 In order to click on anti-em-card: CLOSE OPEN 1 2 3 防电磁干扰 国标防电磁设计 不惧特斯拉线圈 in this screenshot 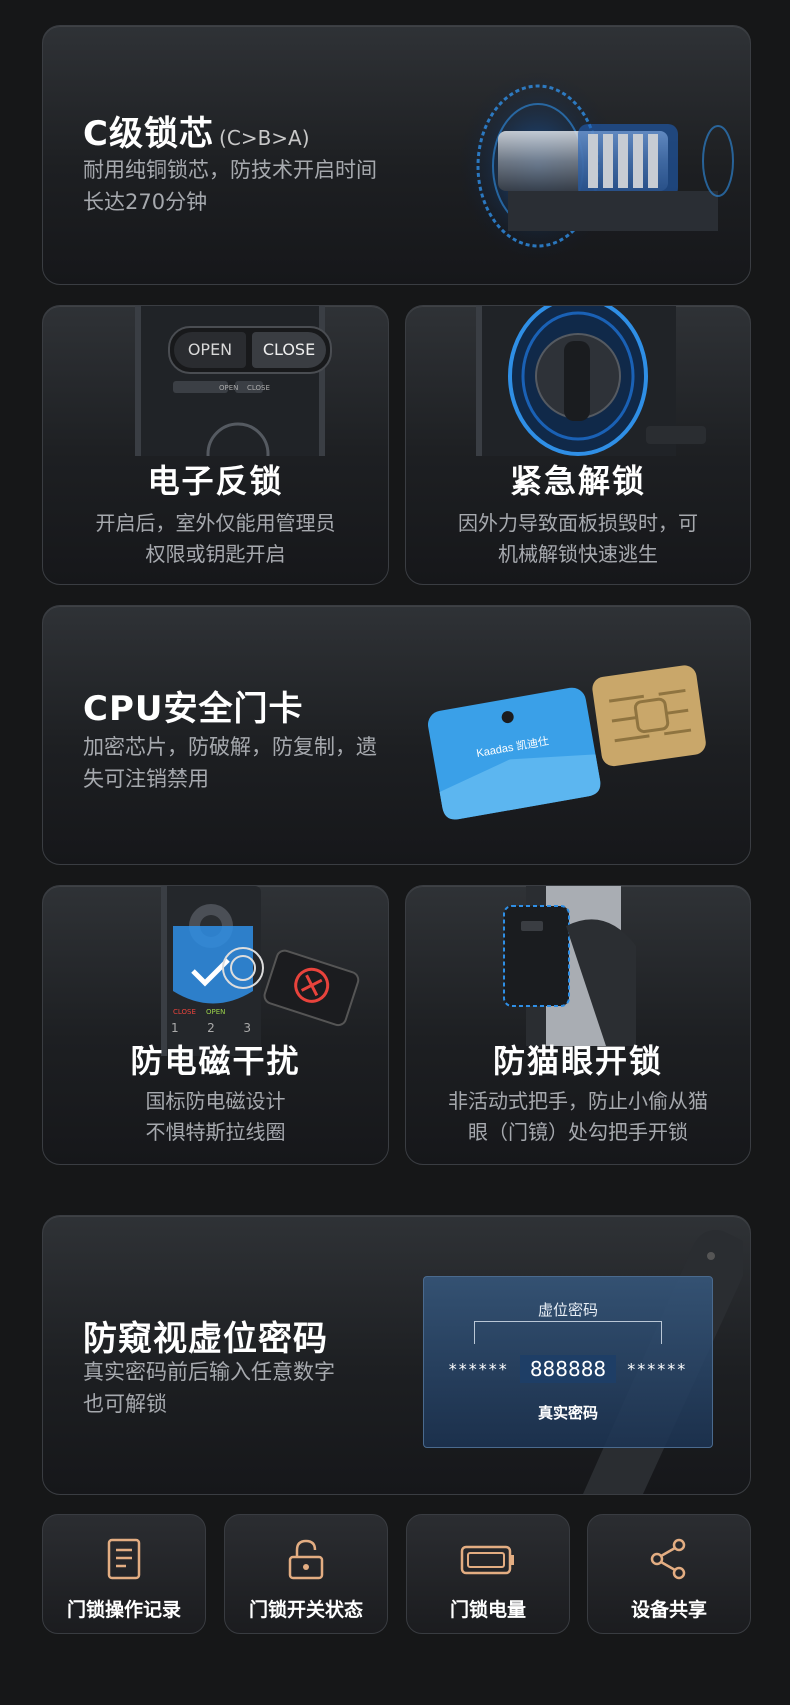, I will do `click(215, 1025)`.